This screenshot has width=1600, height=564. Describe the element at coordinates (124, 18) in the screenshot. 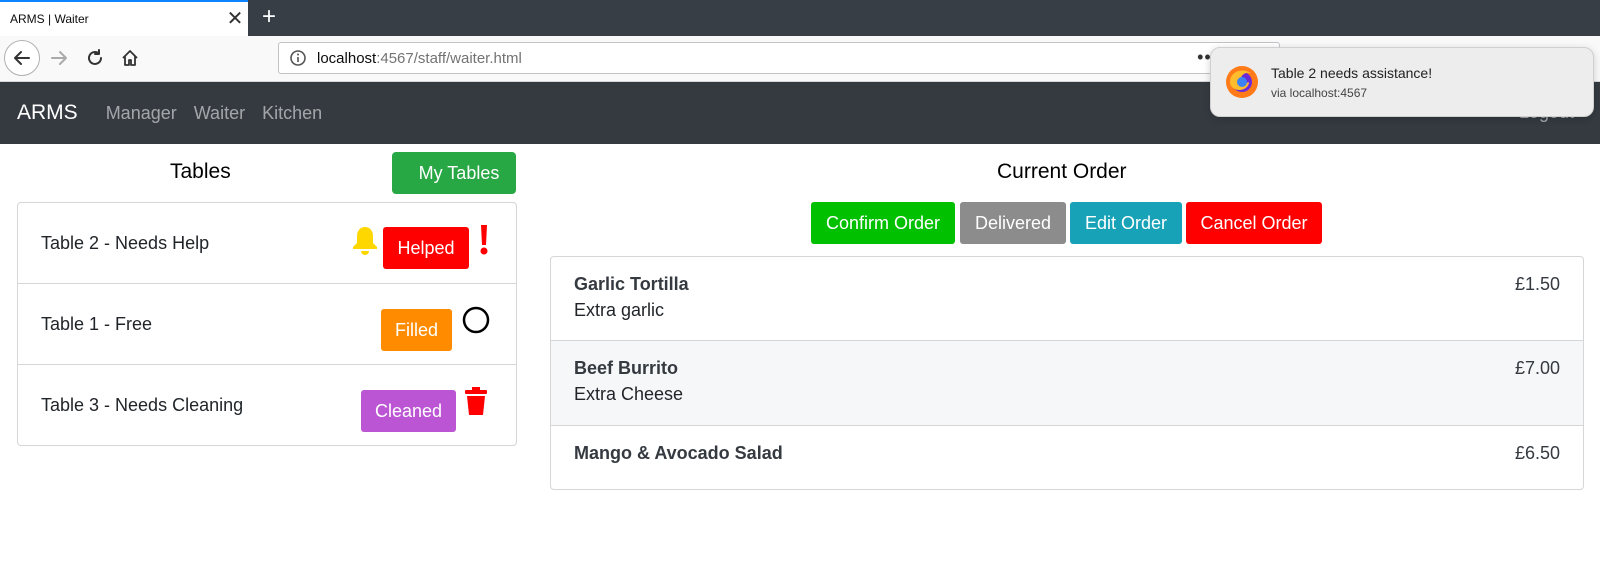

I see `browser-tab: ARMS | Waiter ✕` at that location.